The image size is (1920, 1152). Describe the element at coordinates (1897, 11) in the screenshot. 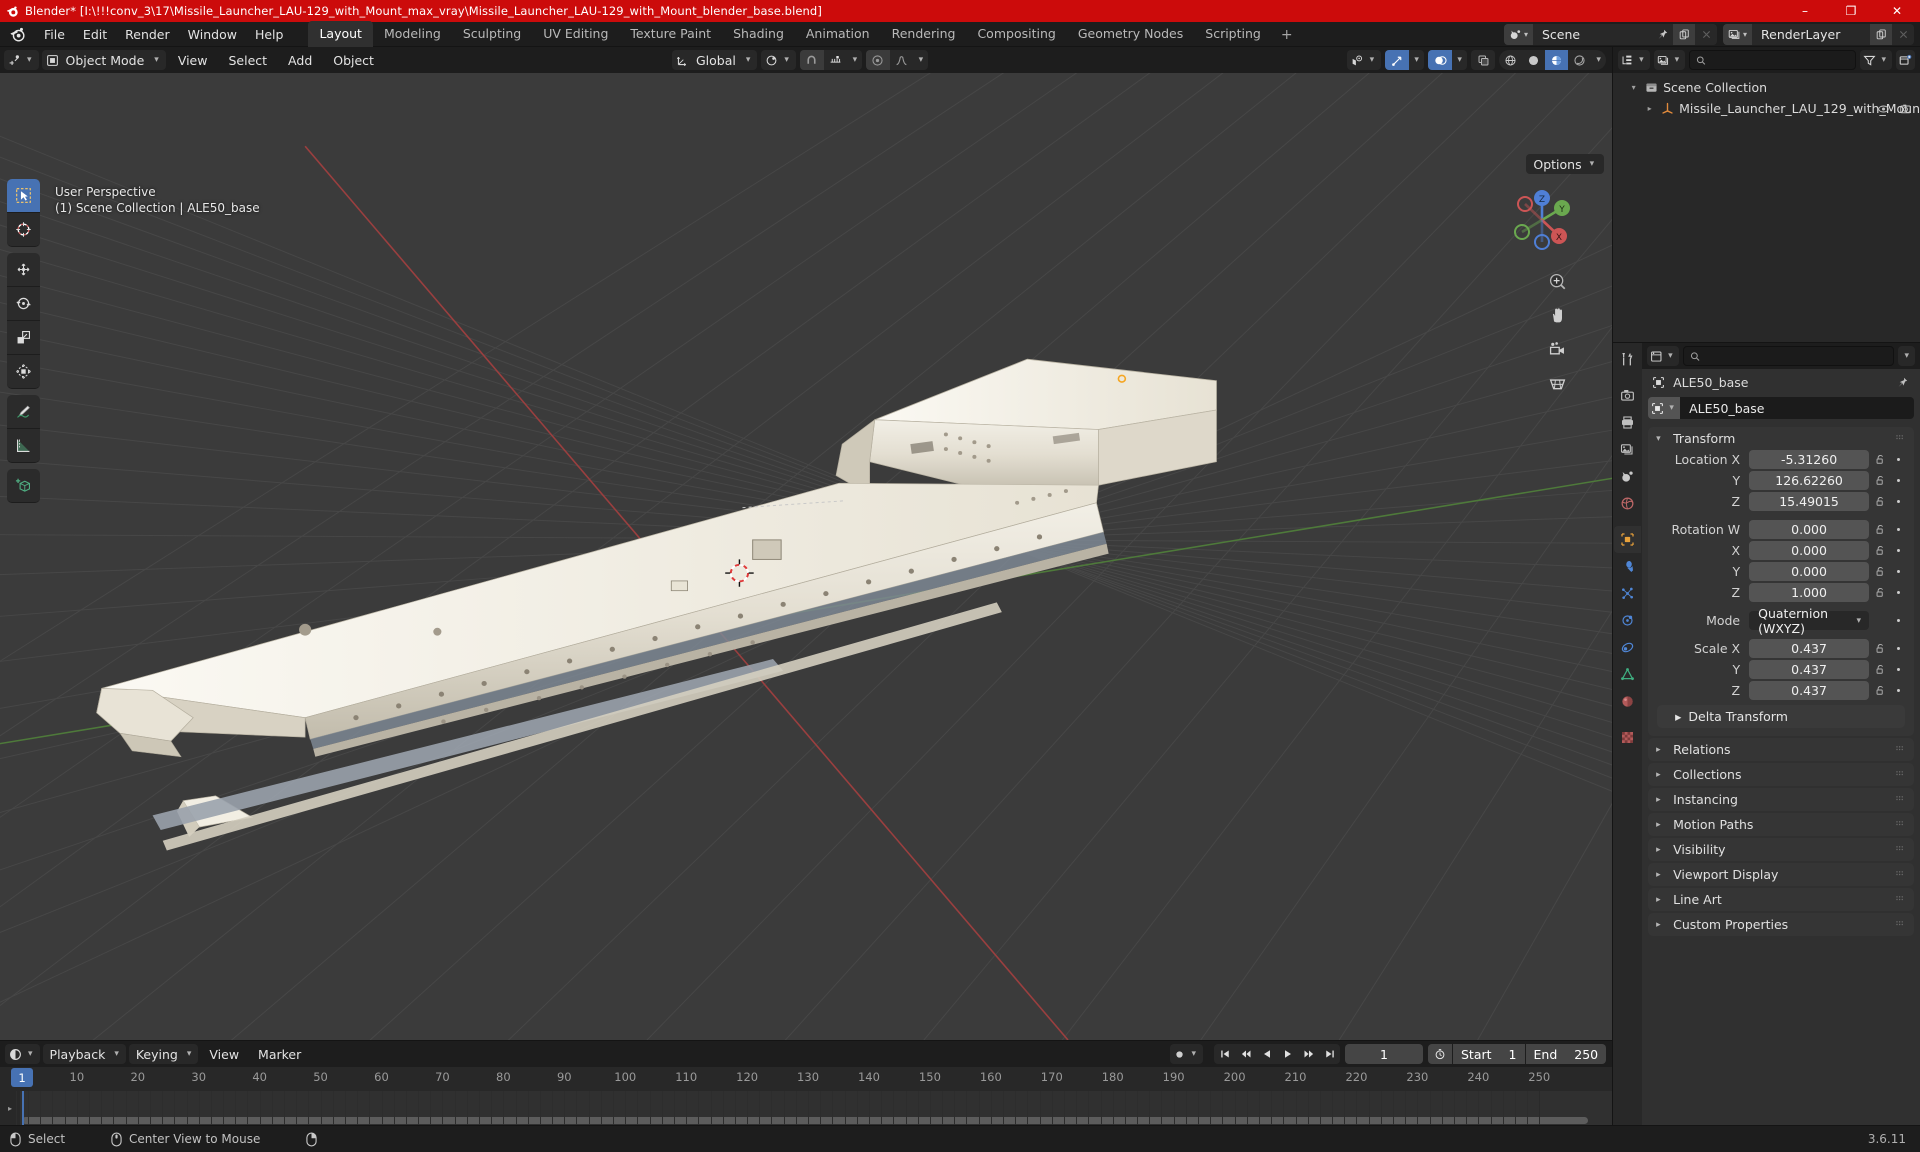

I see `close-button: ✕` at that location.